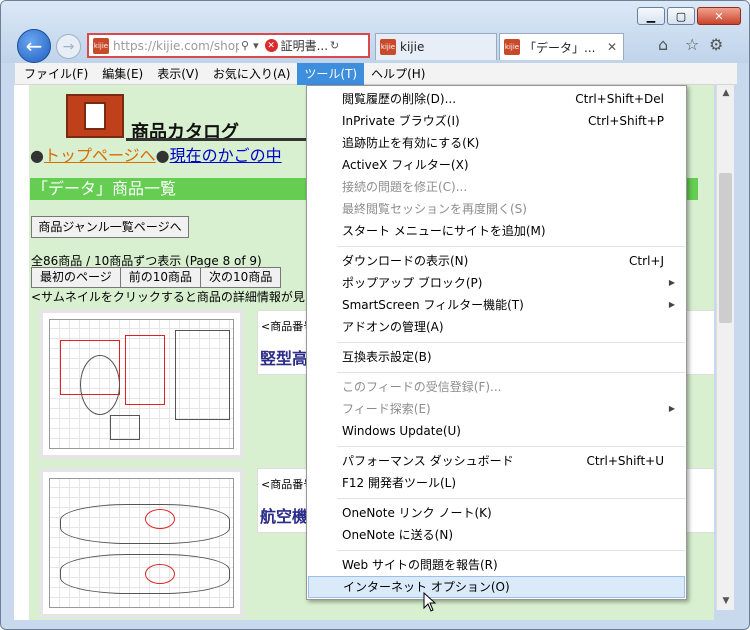 This screenshot has width=750, height=630. What do you see at coordinates (176, 46) in the screenshot?
I see `url-text: https://kijie.com/shop` at bounding box center [176, 46].